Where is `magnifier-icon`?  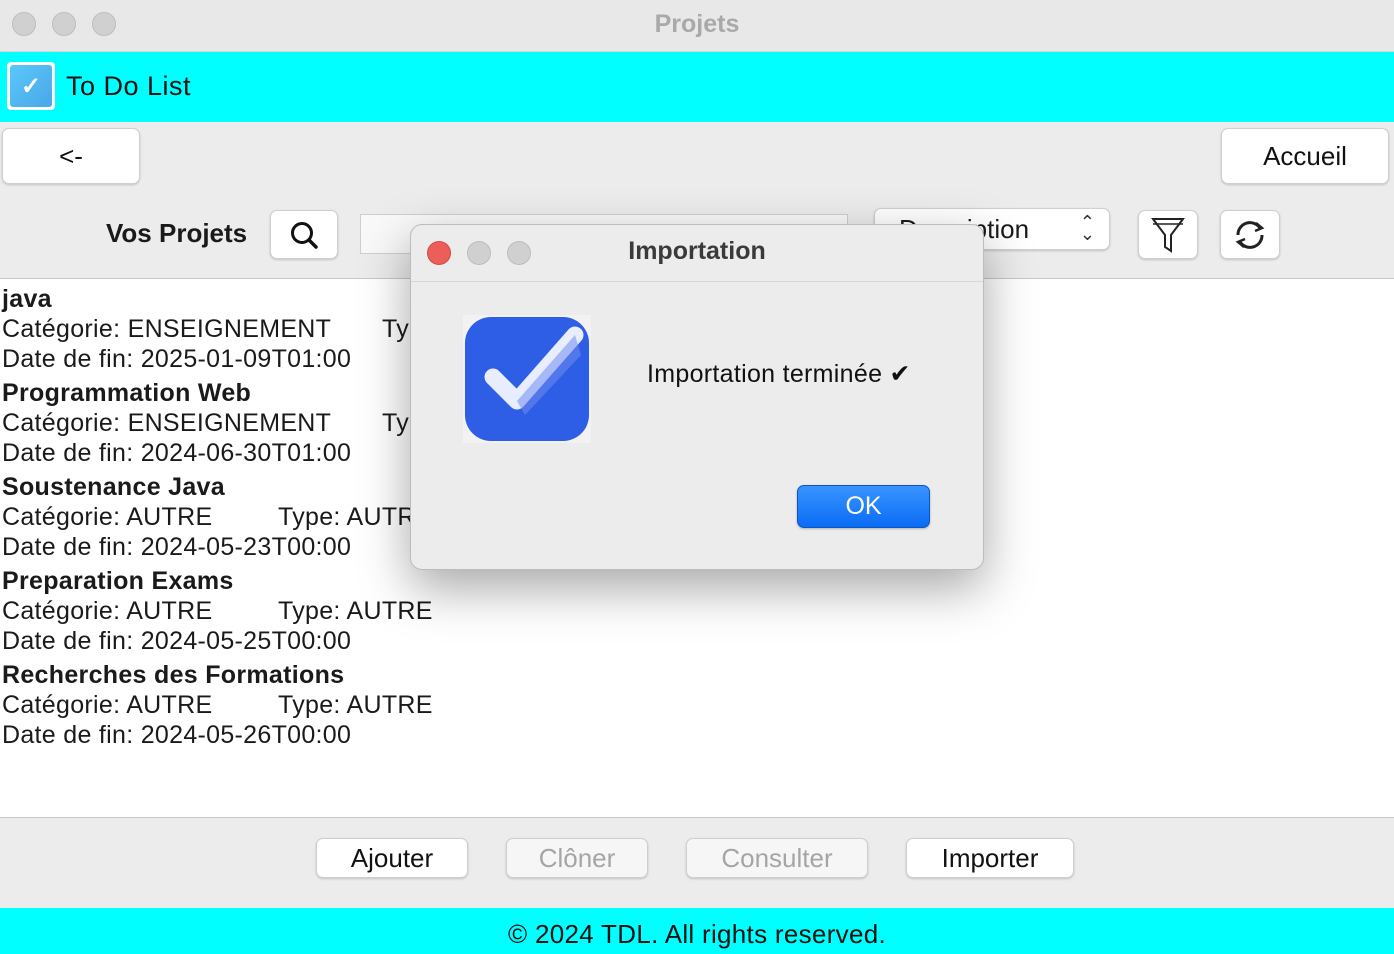 magnifier-icon is located at coordinates (304, 235).